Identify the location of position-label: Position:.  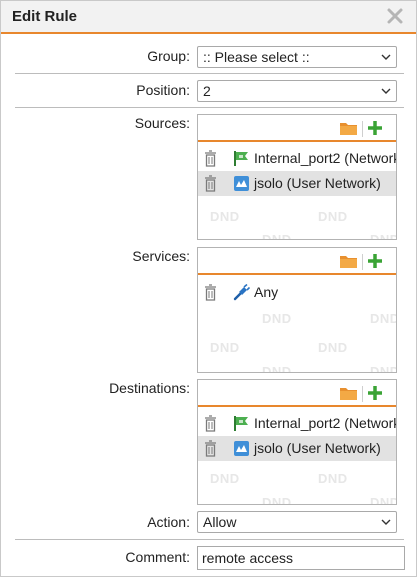
(163, 90).